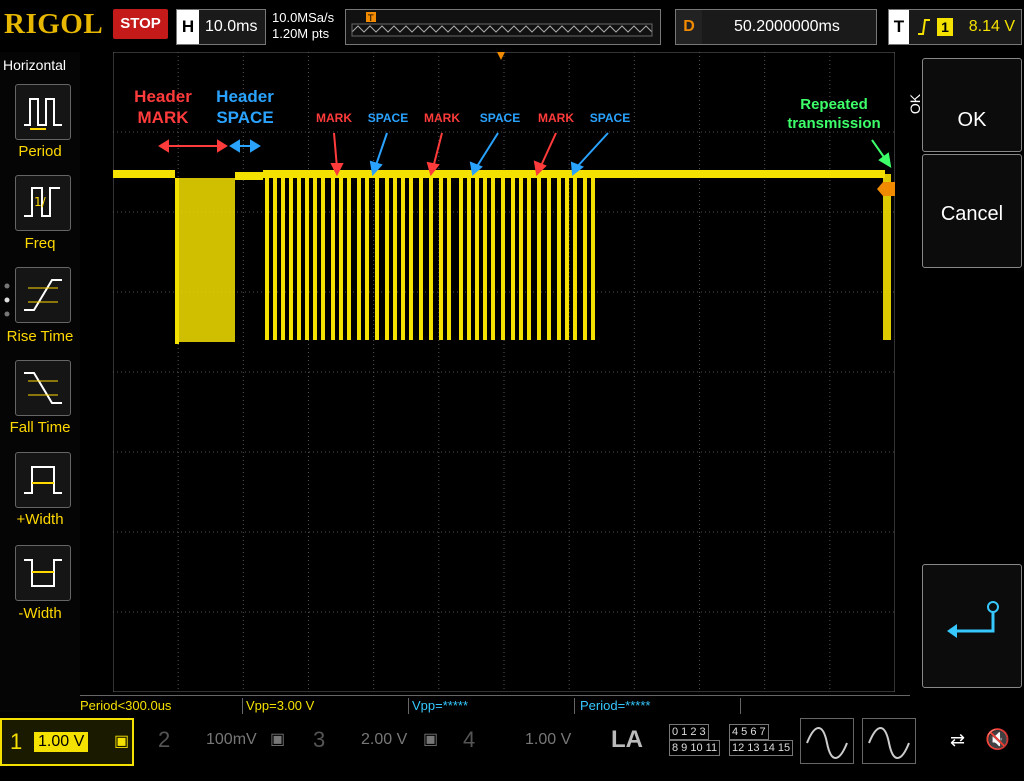 The image size is (1024, 781). I want to click on channel-4-button: 4 1.00 V, so click(525, 740).